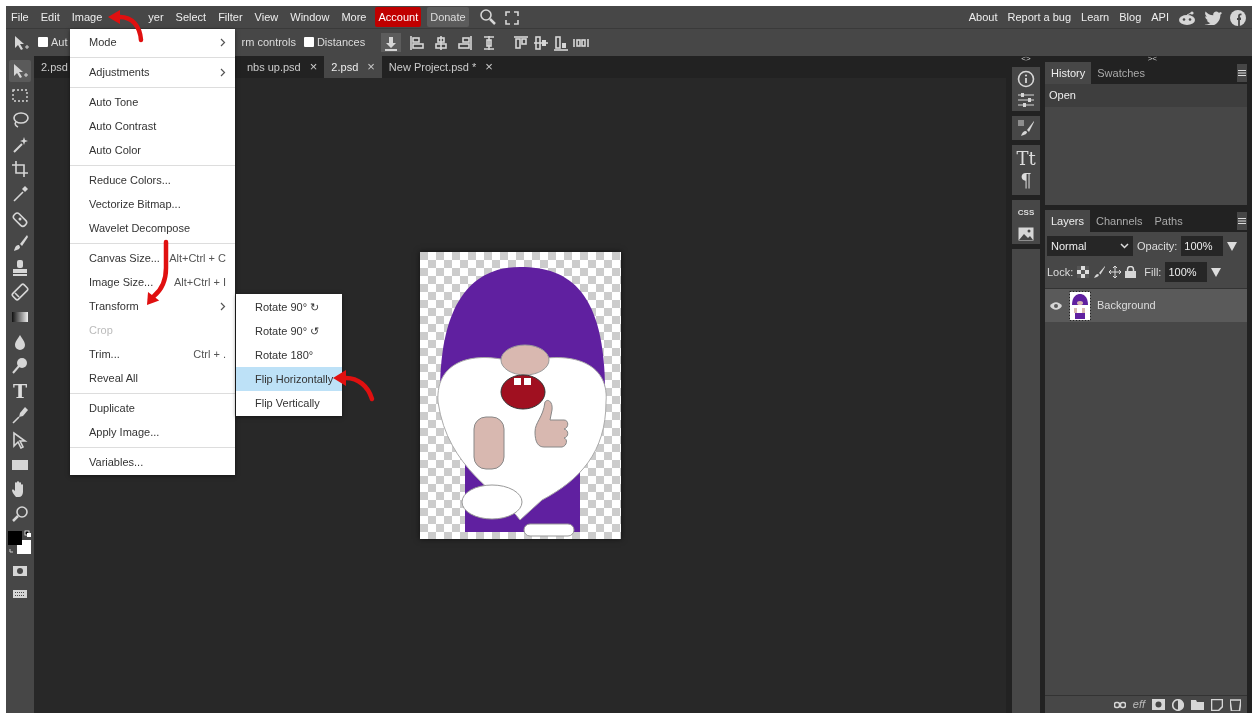 The width and height of the screenshot is (1252, 713). What do you see at coordinates (1202, 246) in the screenshot?
I see `opacity-field: 100%` at bounding box center [1202, 246].